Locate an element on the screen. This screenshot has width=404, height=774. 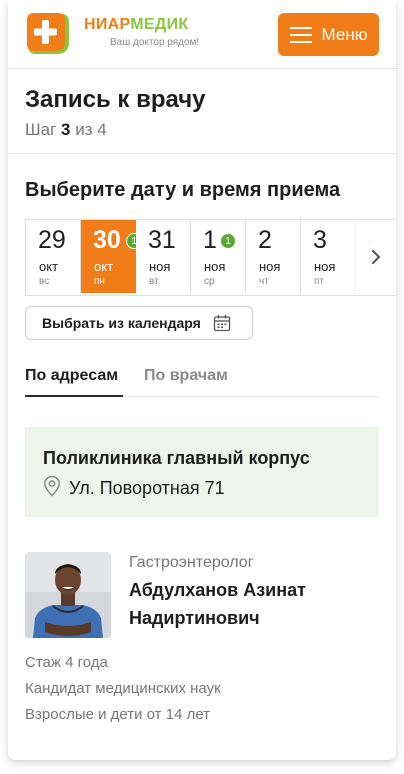
hamburger-icon is located at coordinates (300, 34).